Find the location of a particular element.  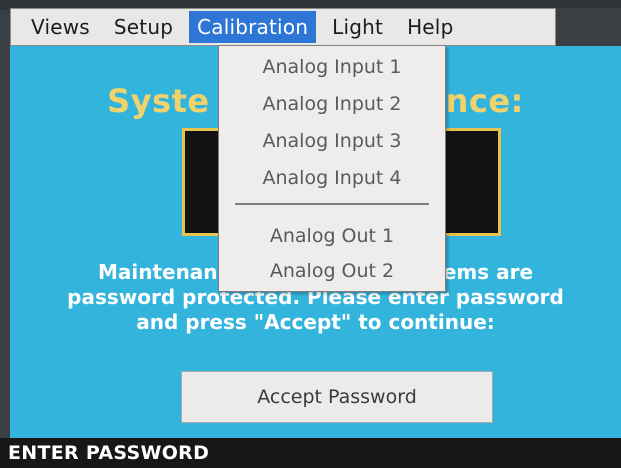

dropdown-item-analog-out-1: Analog Out 1 is located at coordinates (332, 236).